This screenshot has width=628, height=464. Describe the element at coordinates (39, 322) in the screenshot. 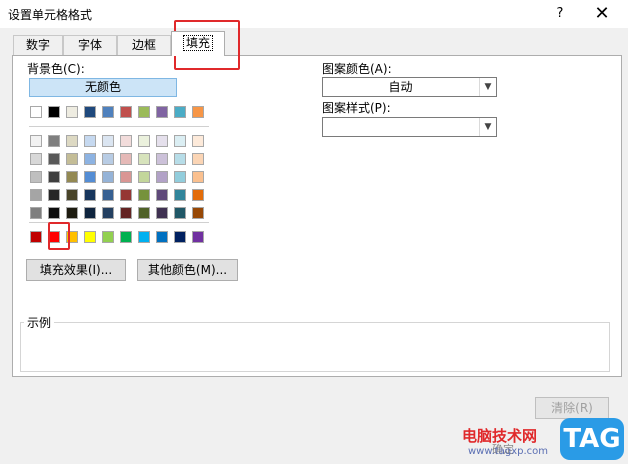

I see `example-label: 示例` at that location.